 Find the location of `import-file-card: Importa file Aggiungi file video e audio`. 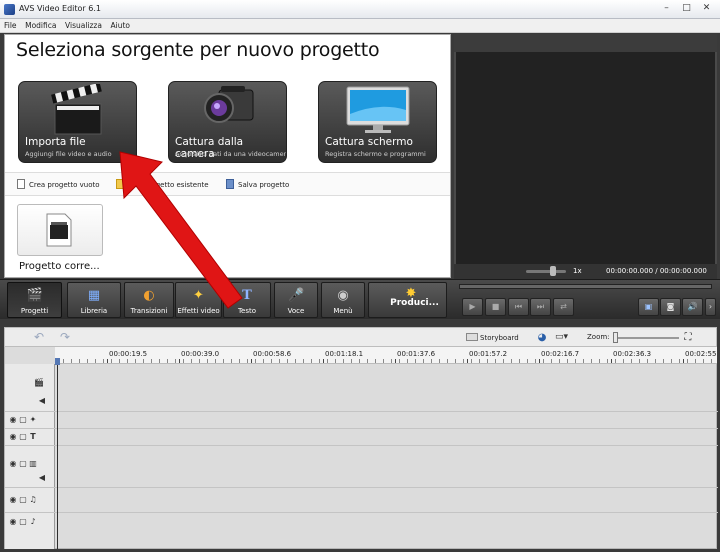

import-file-card: Importa file Aggiungi file video e audio is located at coordinates (77, 122).